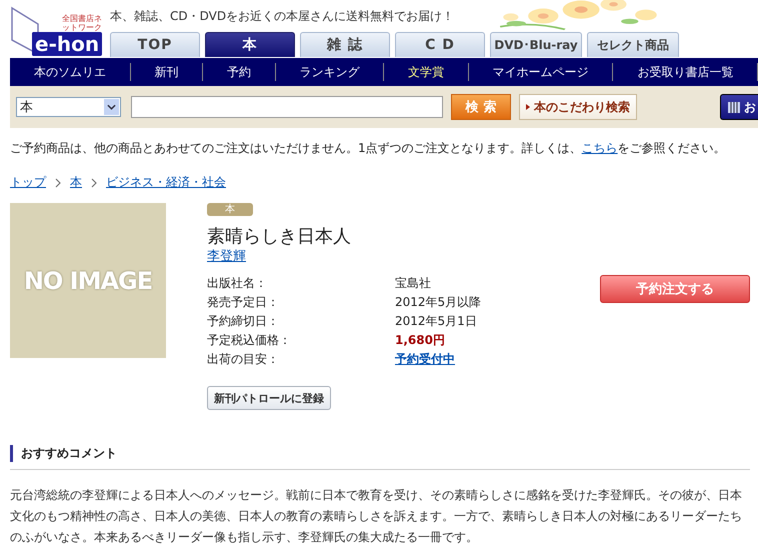 This screenshot has width=758, height=554. What do you see at coordinates (230, 209) in the screenshot?
I see `category-badge: 本` at bounding box center [230, 209].